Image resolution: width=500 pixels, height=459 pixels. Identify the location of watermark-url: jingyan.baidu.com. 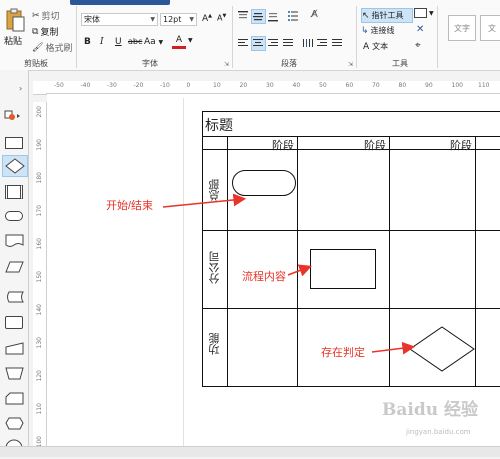
(438, 432).